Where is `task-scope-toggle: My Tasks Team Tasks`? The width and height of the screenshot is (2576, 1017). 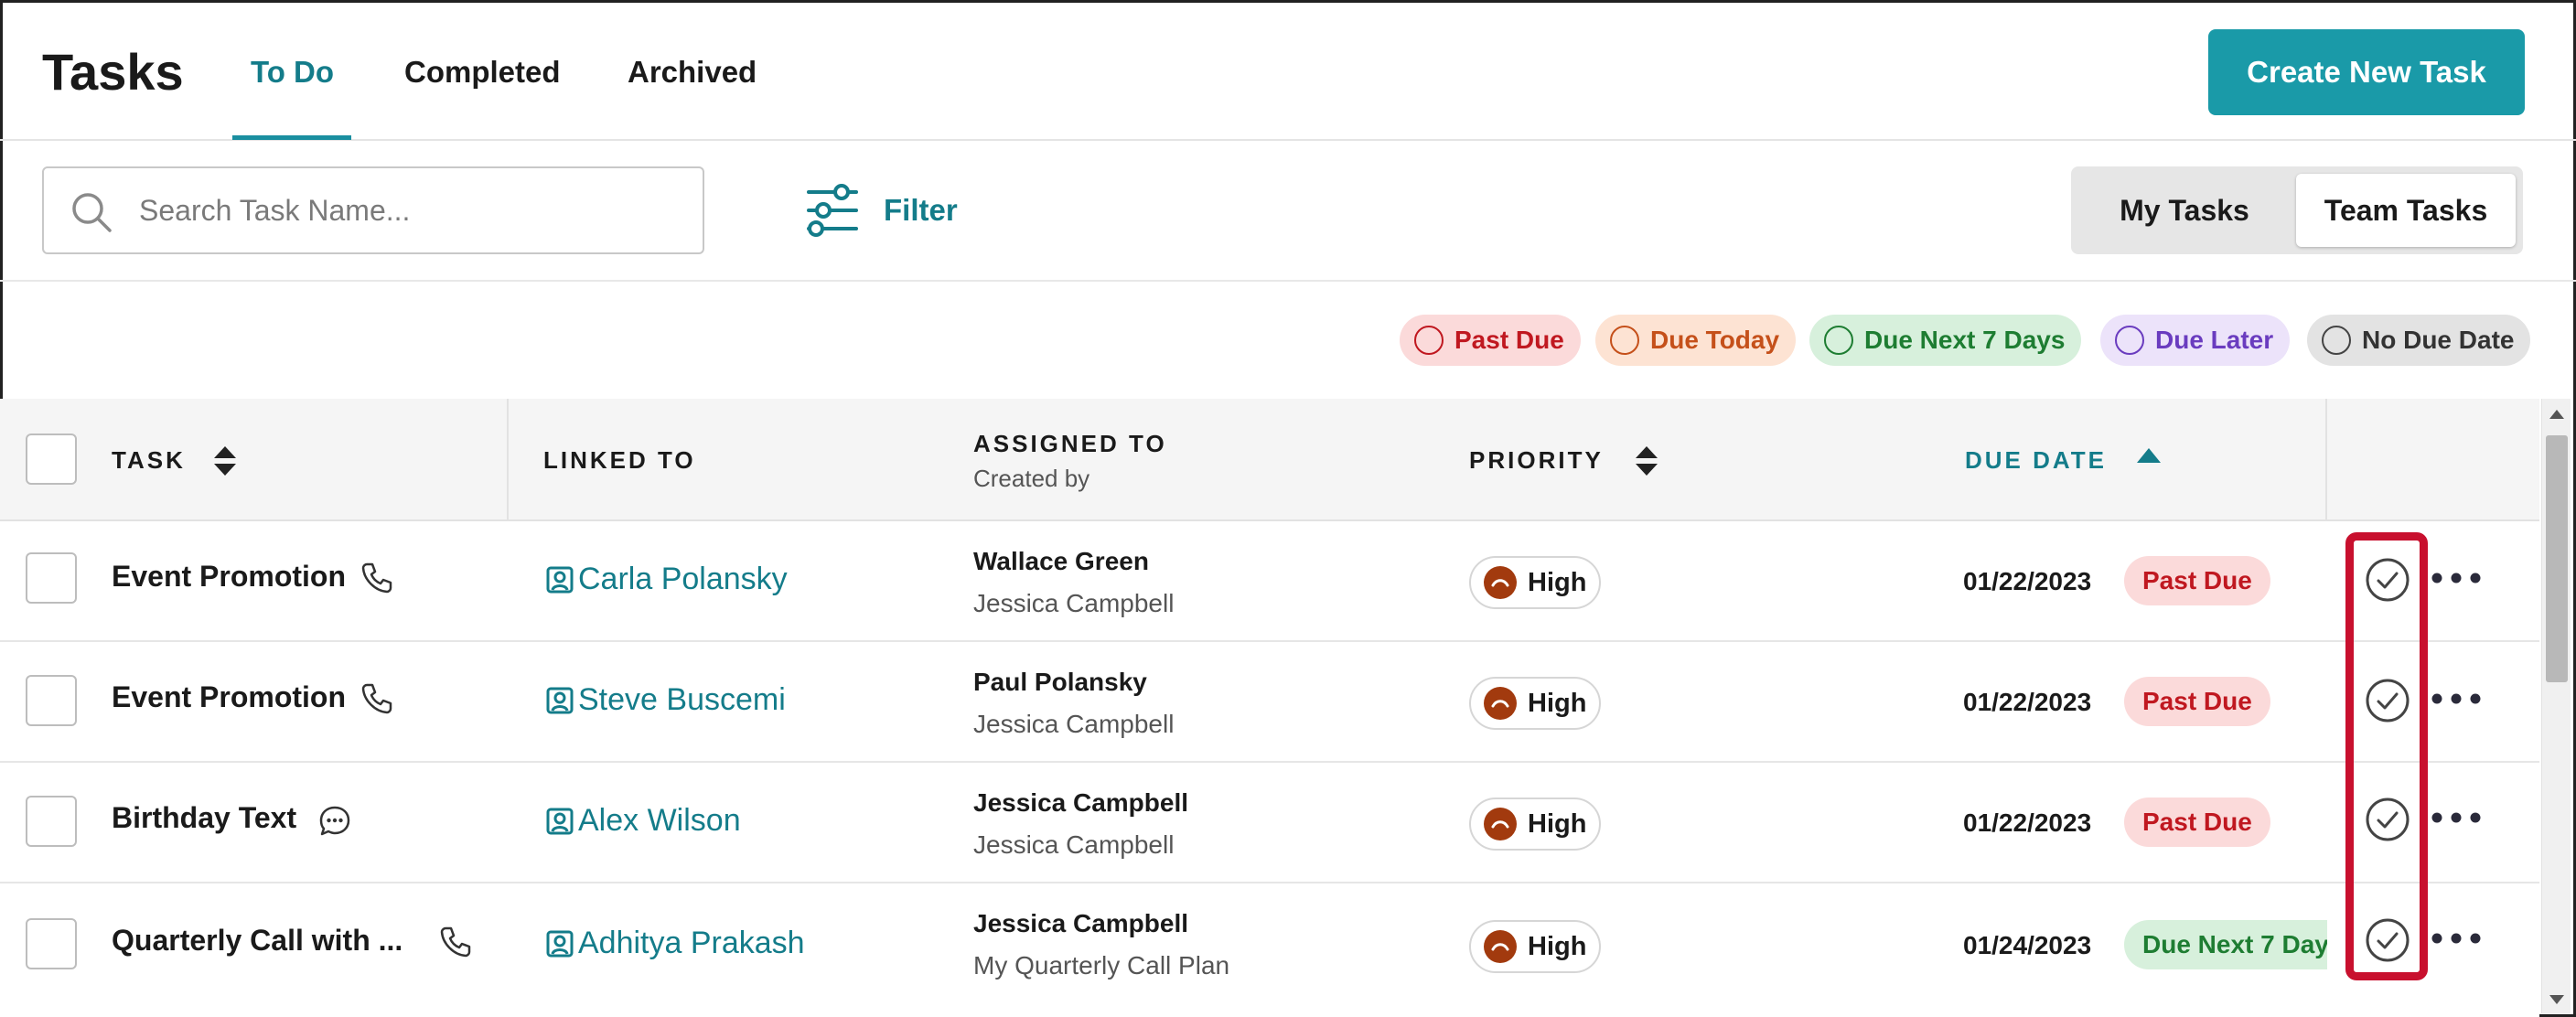 task-scope-toggle: My Tasks Team Tasks is located at coordinates (2297, 210).